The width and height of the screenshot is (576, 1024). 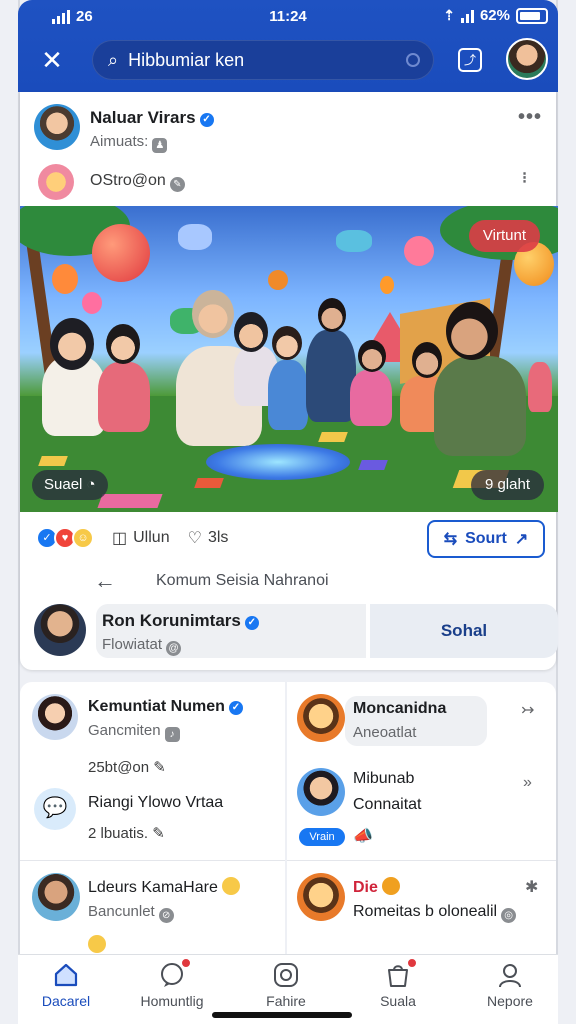 I want to click on head-hijab-left, so click(x=72, y=344).